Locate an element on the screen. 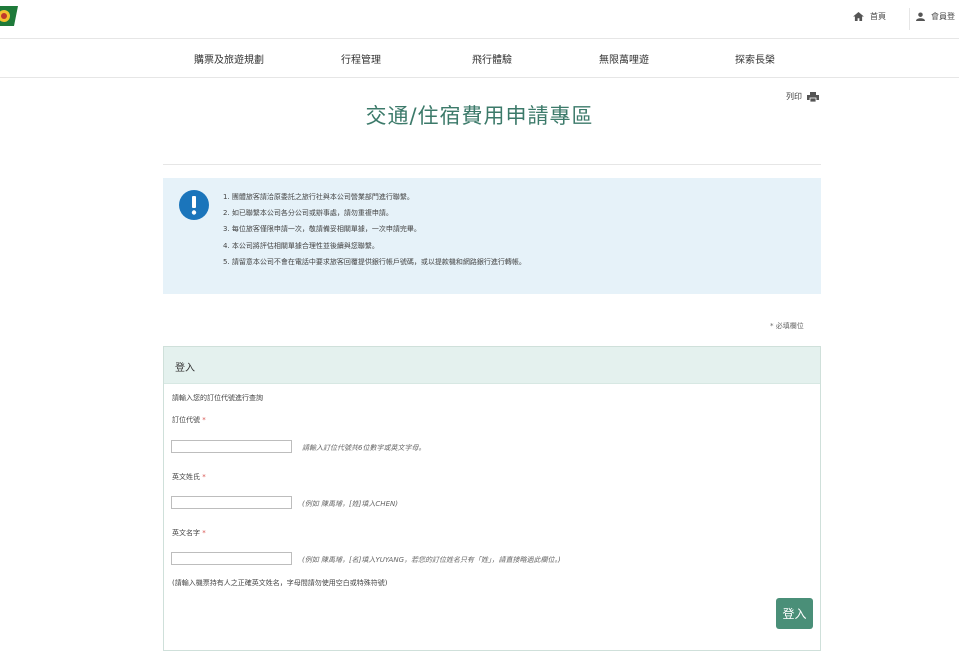  title-divider is located at coordinates (492, 164).